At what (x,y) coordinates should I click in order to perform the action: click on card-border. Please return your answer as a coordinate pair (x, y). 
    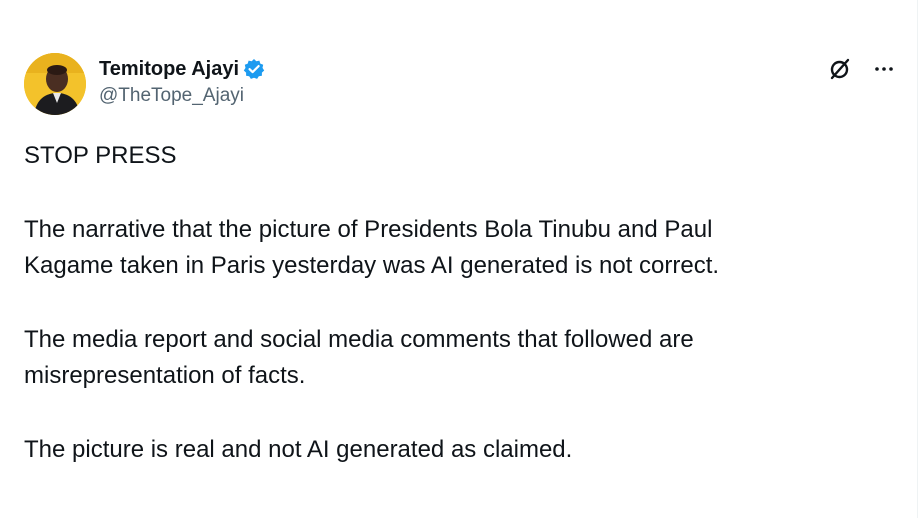
    Looking at the image, I should click on (917, 259).